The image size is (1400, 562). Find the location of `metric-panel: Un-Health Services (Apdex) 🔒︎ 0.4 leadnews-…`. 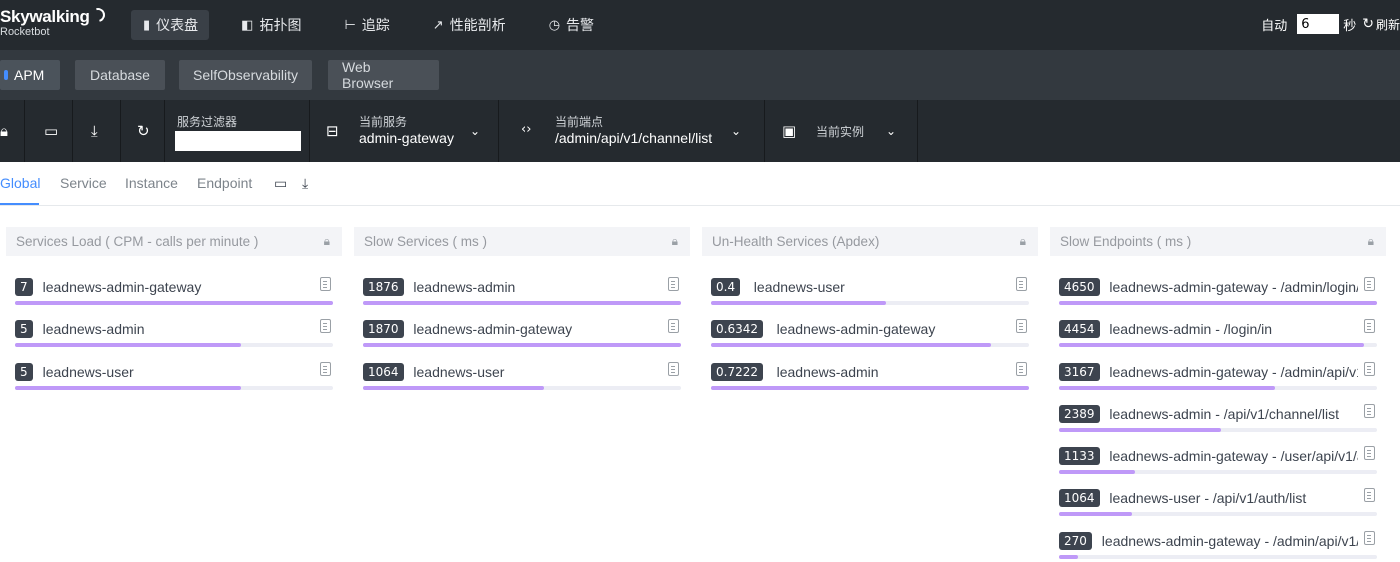

metric-panel: Un-Health Services (Apdex) 🔒︎ 0.4 leadnews-… is located at coordinates (870, 310).